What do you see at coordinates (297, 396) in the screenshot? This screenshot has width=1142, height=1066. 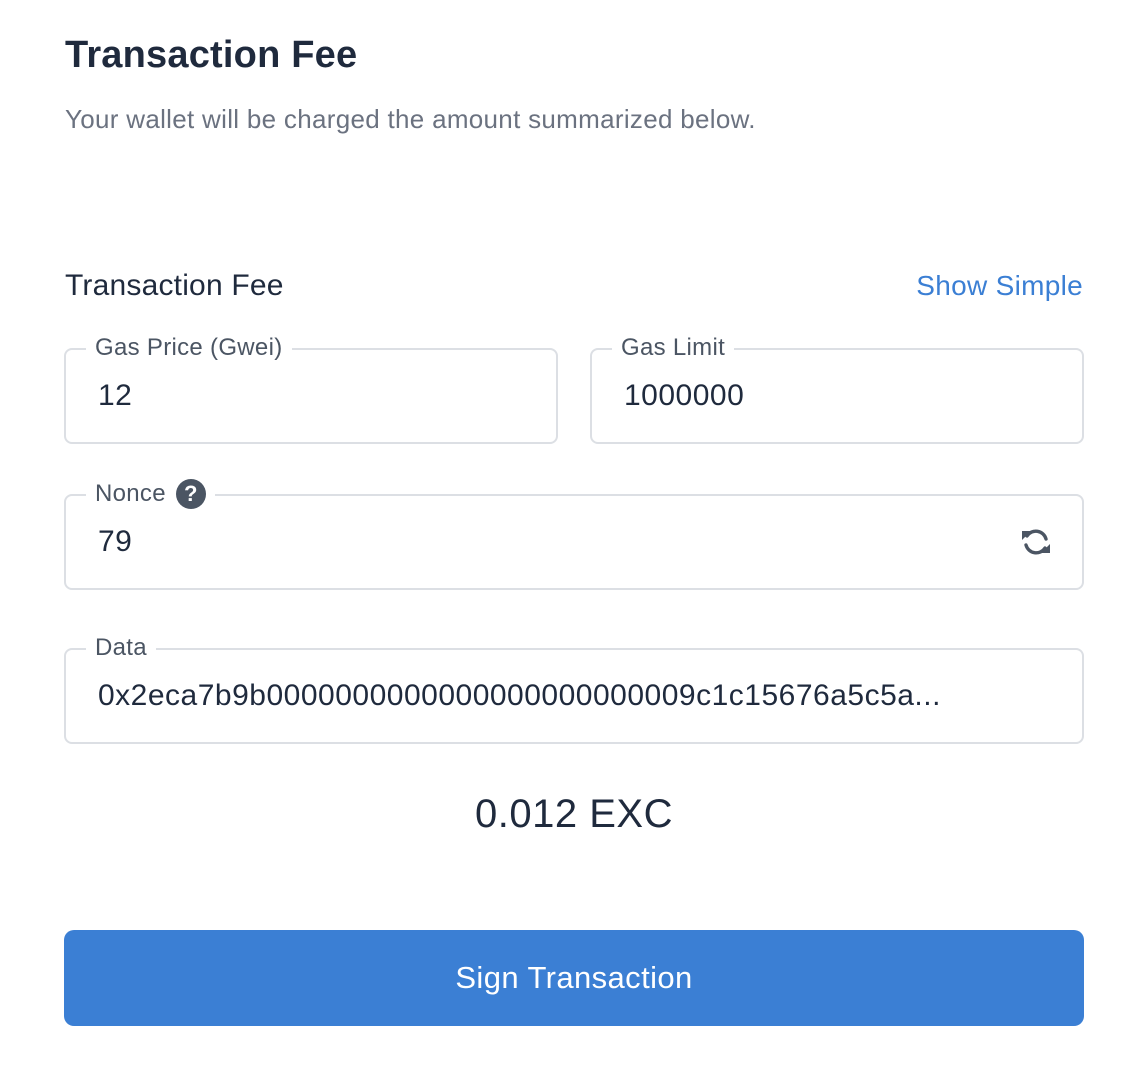 I see `gas-price-input: 12` at bounding box center [297, 396].